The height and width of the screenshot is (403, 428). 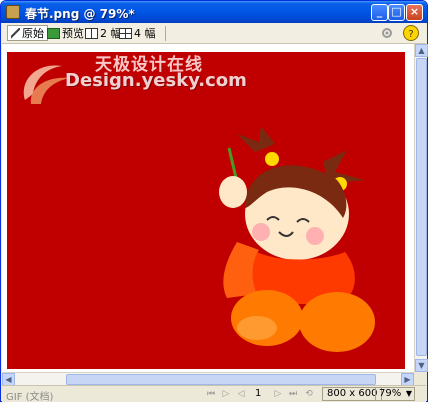 I want to click on toolbar-divider, so click(x=165, y=33).